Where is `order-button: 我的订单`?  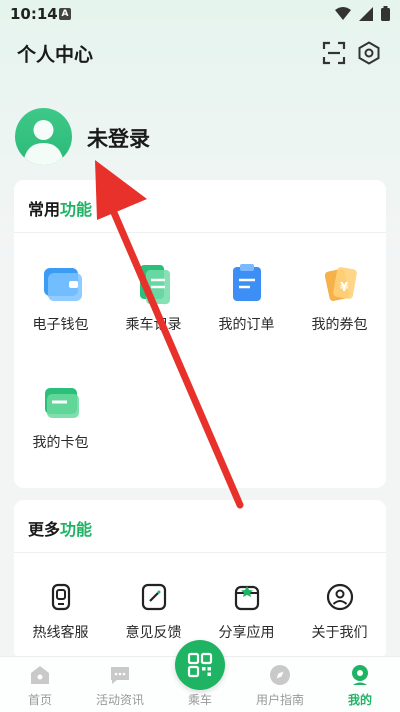 order-button: 我的订单 is located at coordinates (246, 298).